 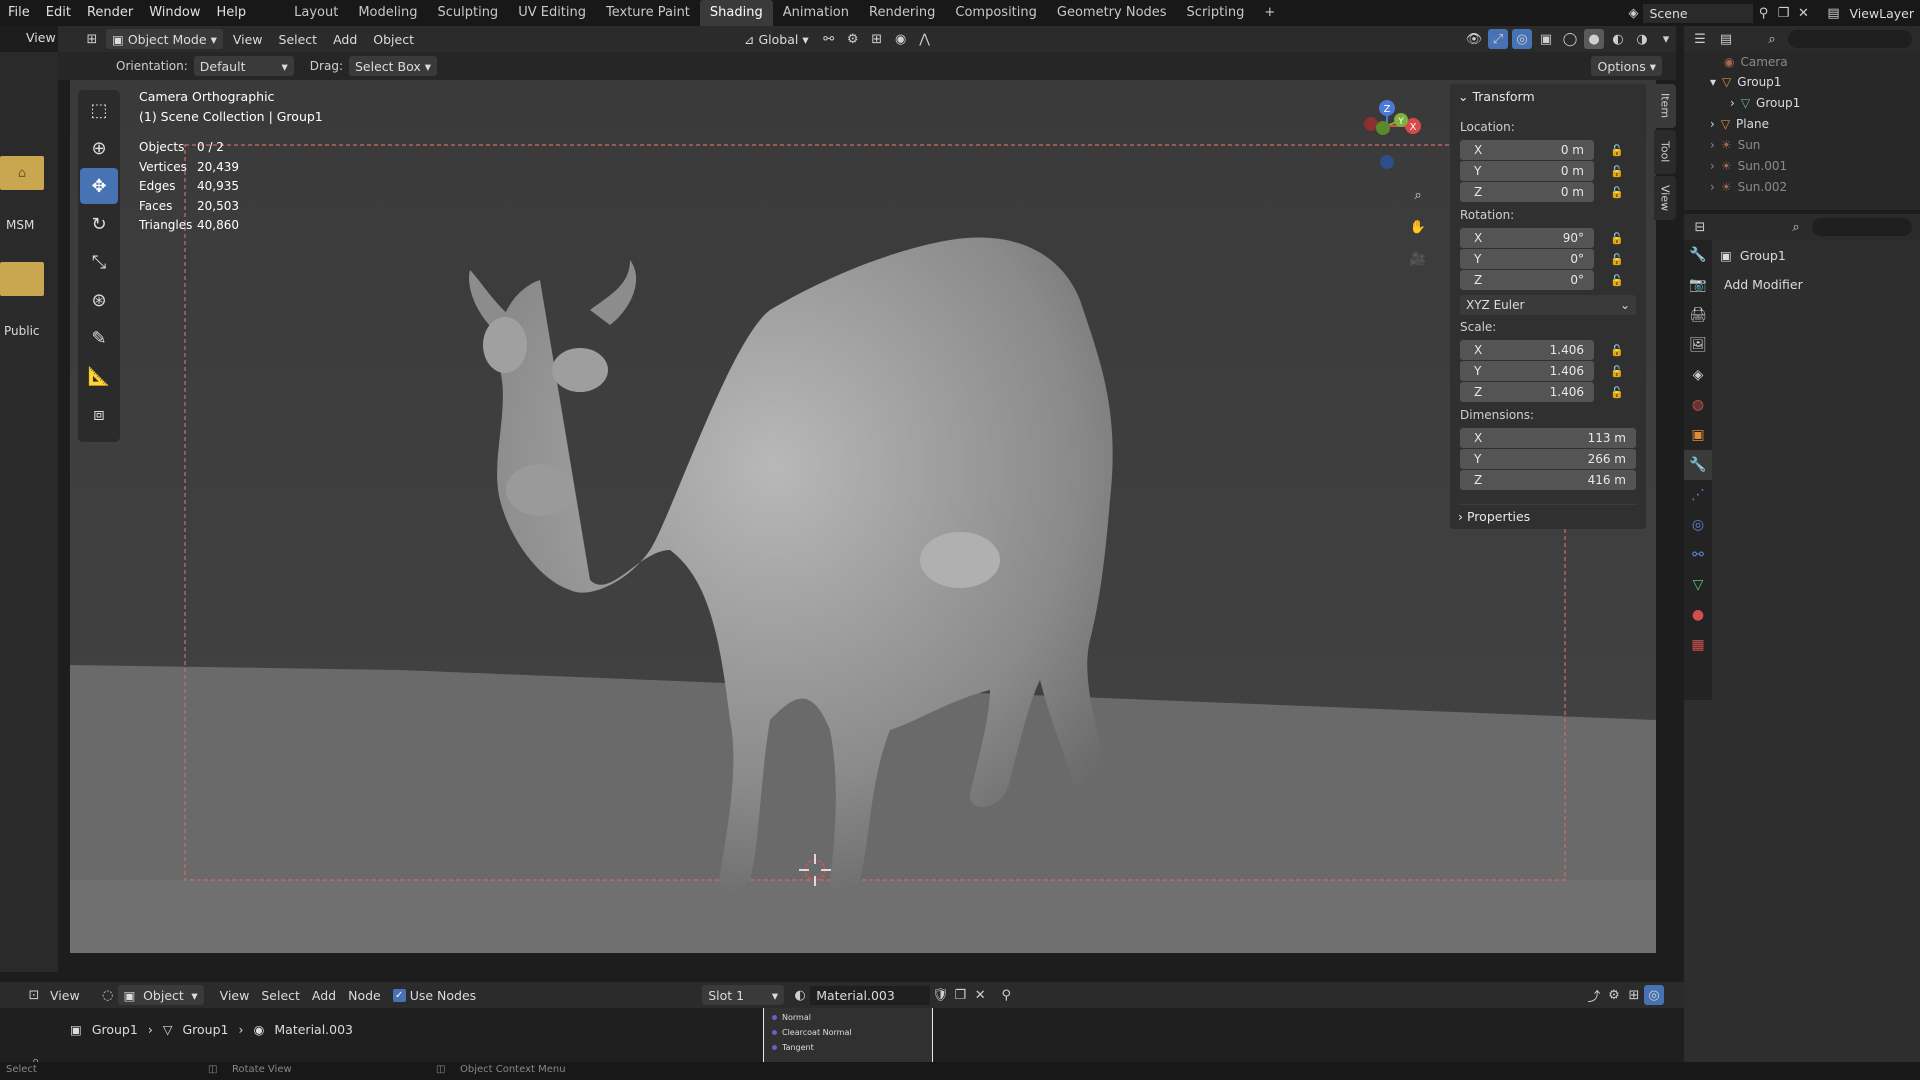 I want to click on fake-user-icon: 🛡, so click(x=940, y=995).